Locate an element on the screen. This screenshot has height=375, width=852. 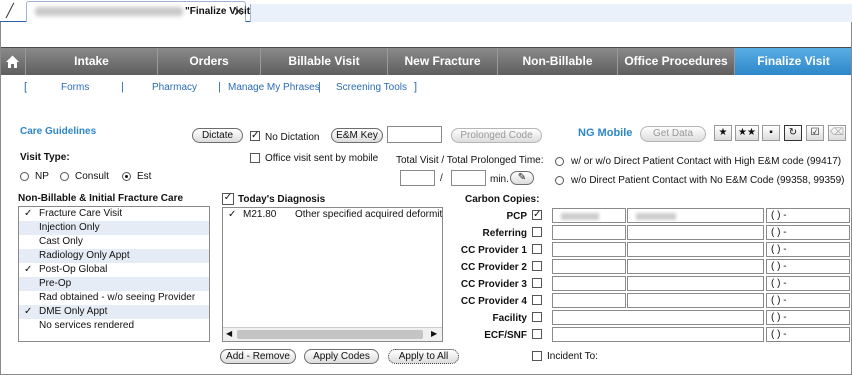
care-guidelines-link: Care Guidelines is located at coordinates (58, 131).